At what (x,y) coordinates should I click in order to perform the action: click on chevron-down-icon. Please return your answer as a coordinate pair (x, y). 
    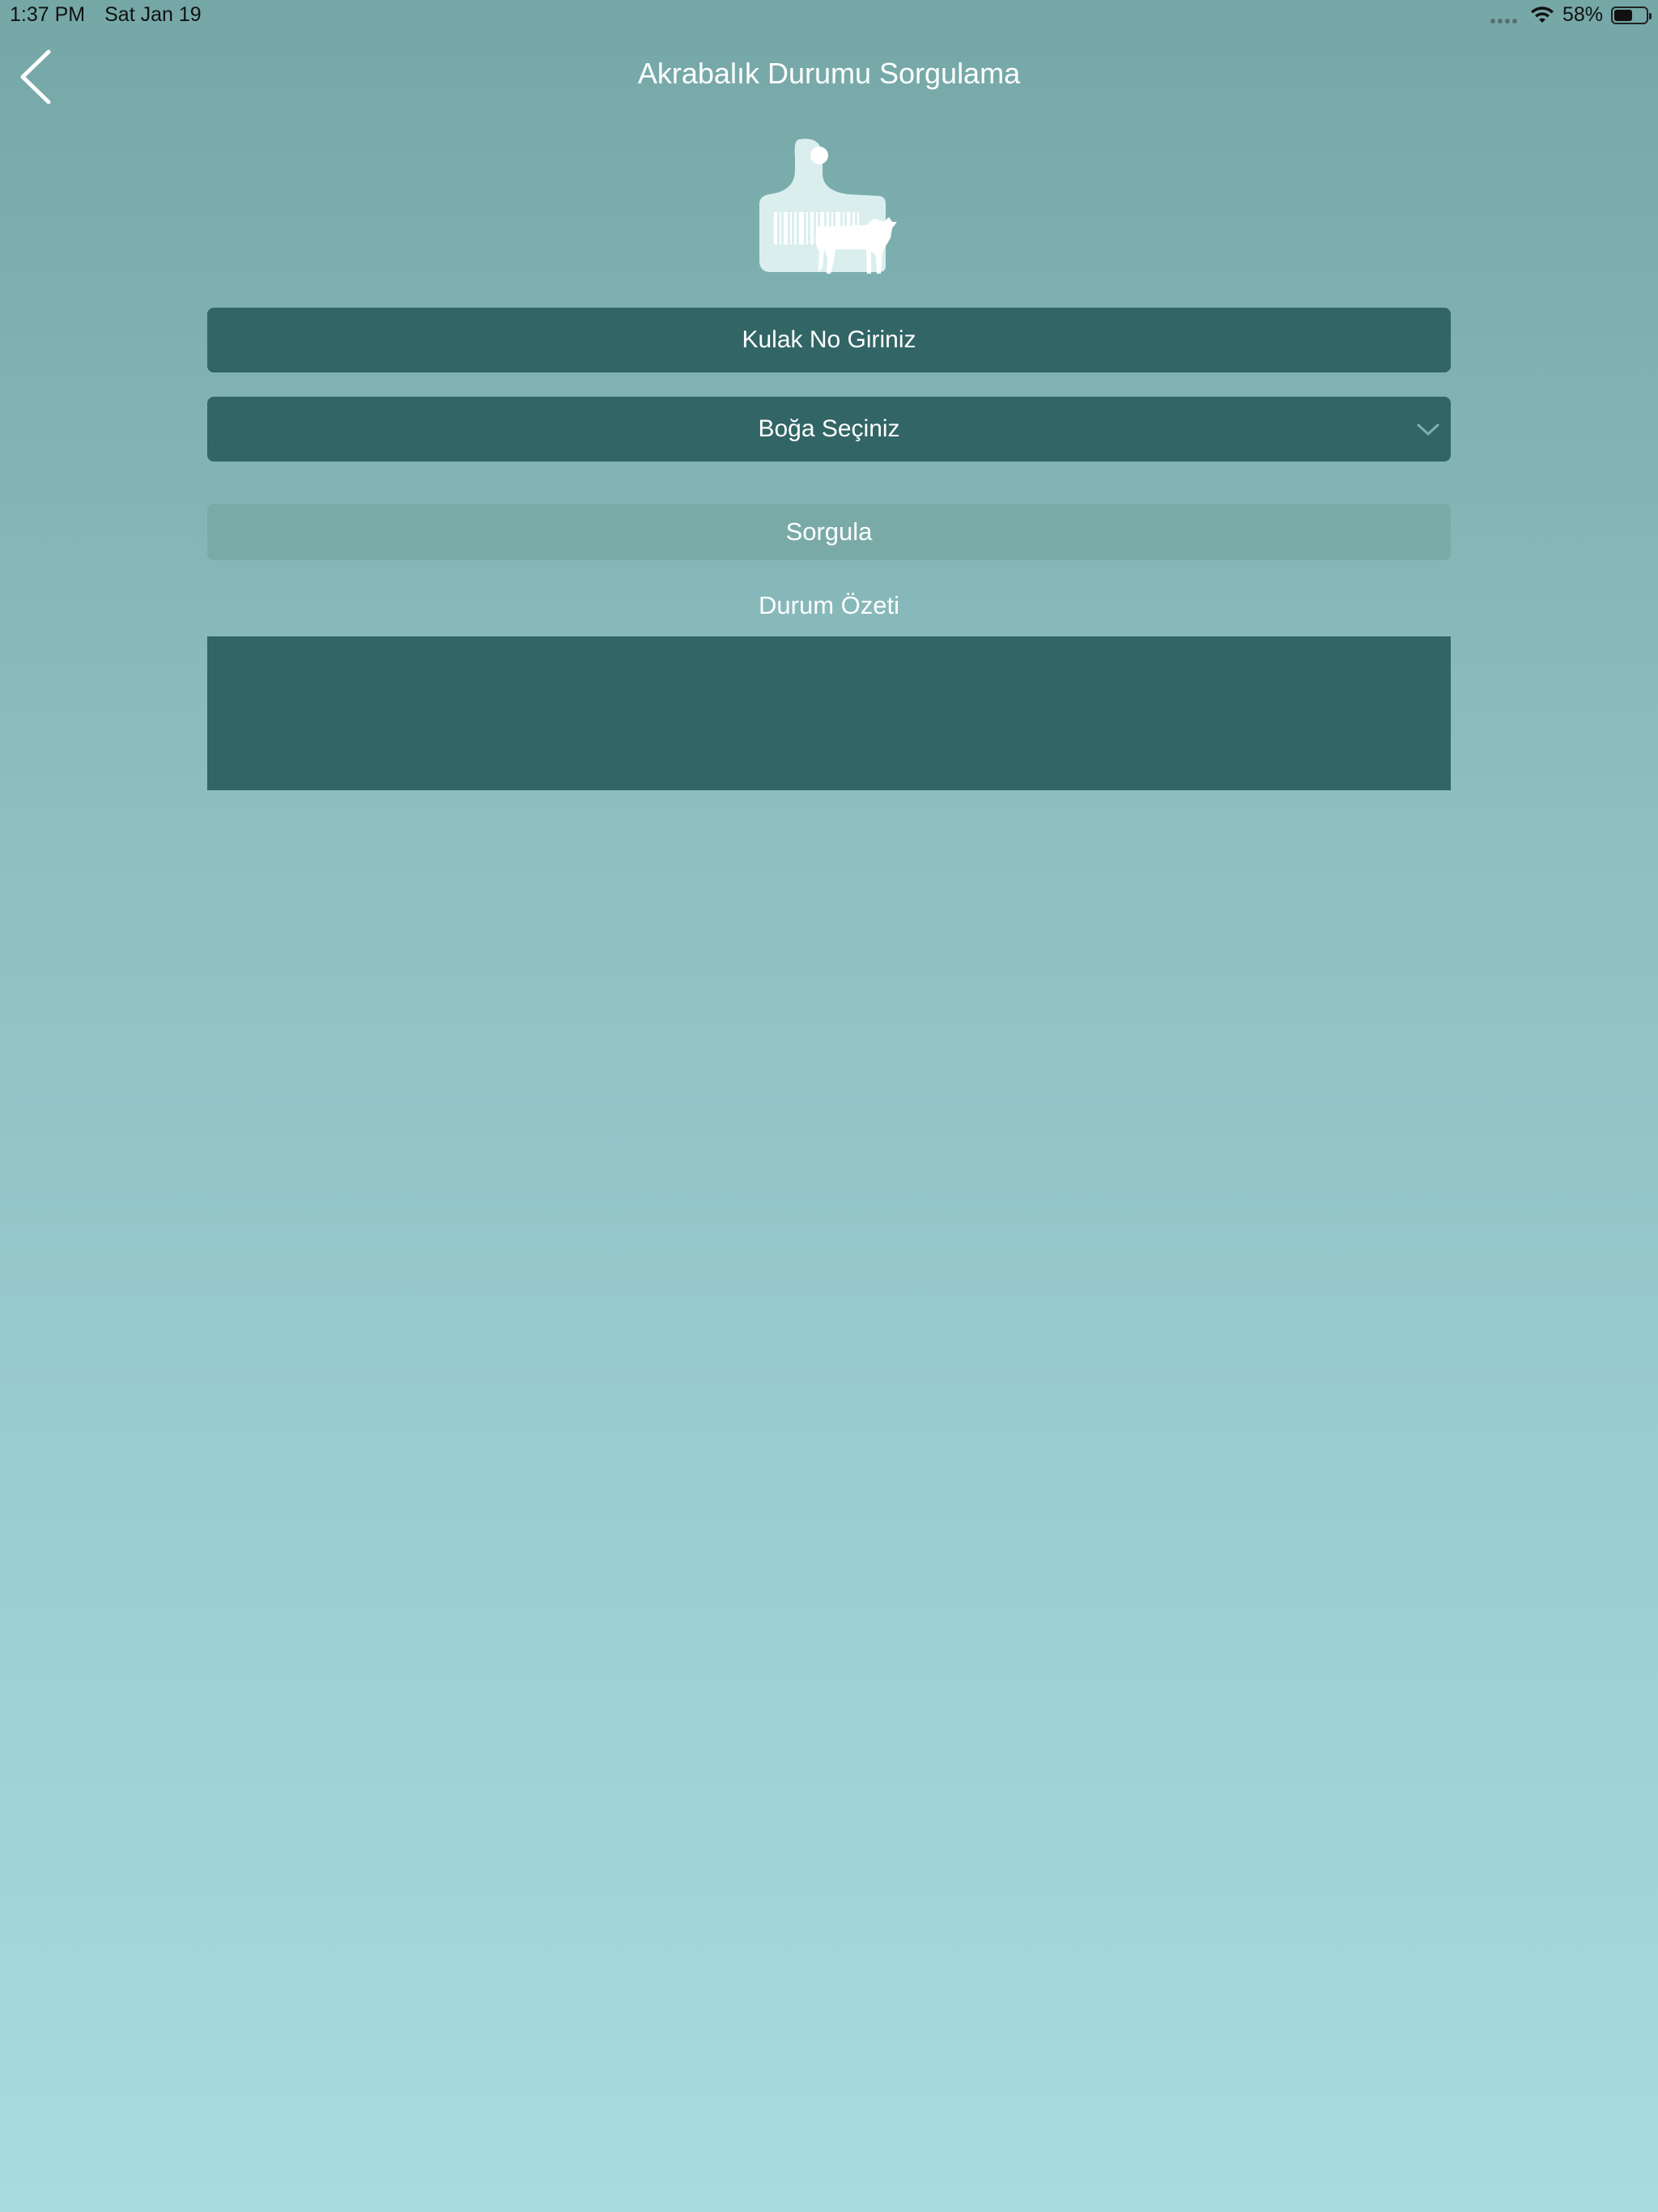
    Looking at the image, I should click on (1428, 430).